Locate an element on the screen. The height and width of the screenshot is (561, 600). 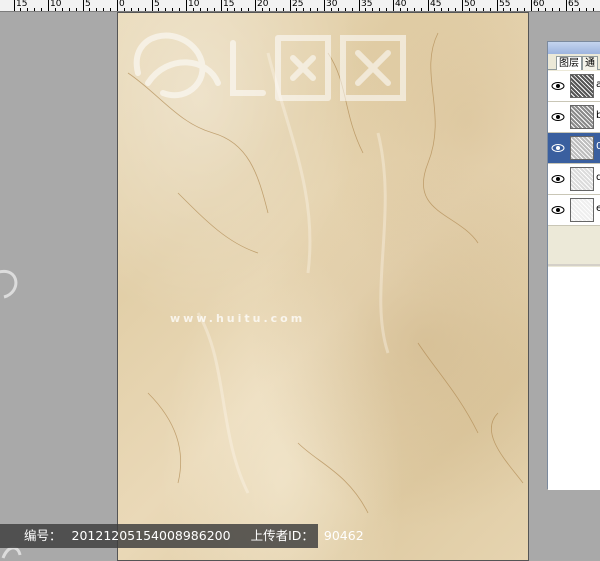
ruler-label: 55 is located at coordinates (505, 4).